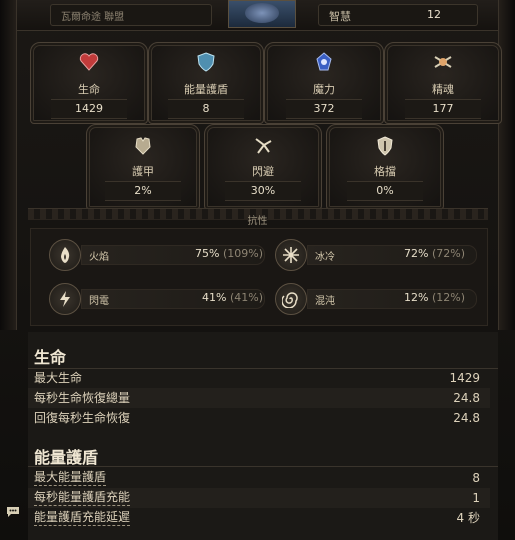 This screenshot has height=540, width=515. I want to click on cold-resistance-value: 72% (72%), so click(434, 253).